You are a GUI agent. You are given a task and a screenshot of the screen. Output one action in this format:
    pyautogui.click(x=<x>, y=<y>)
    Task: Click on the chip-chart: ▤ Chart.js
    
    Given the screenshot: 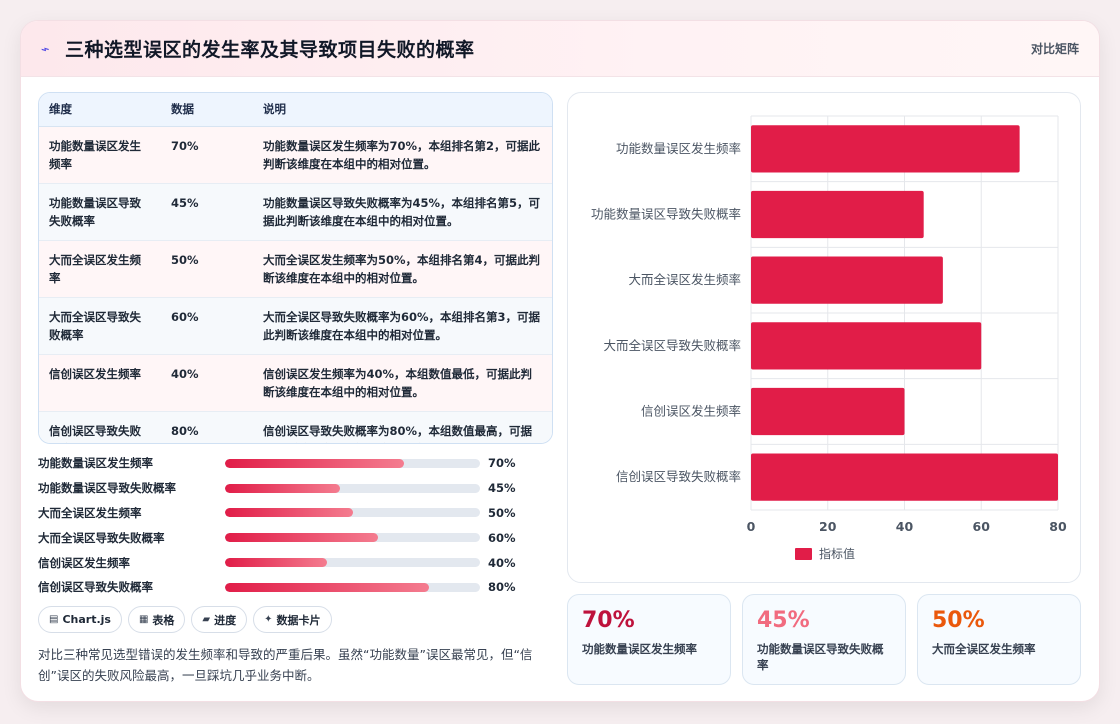 What is the action you would take?
    pyautogui.click(x=80, y=619)
    